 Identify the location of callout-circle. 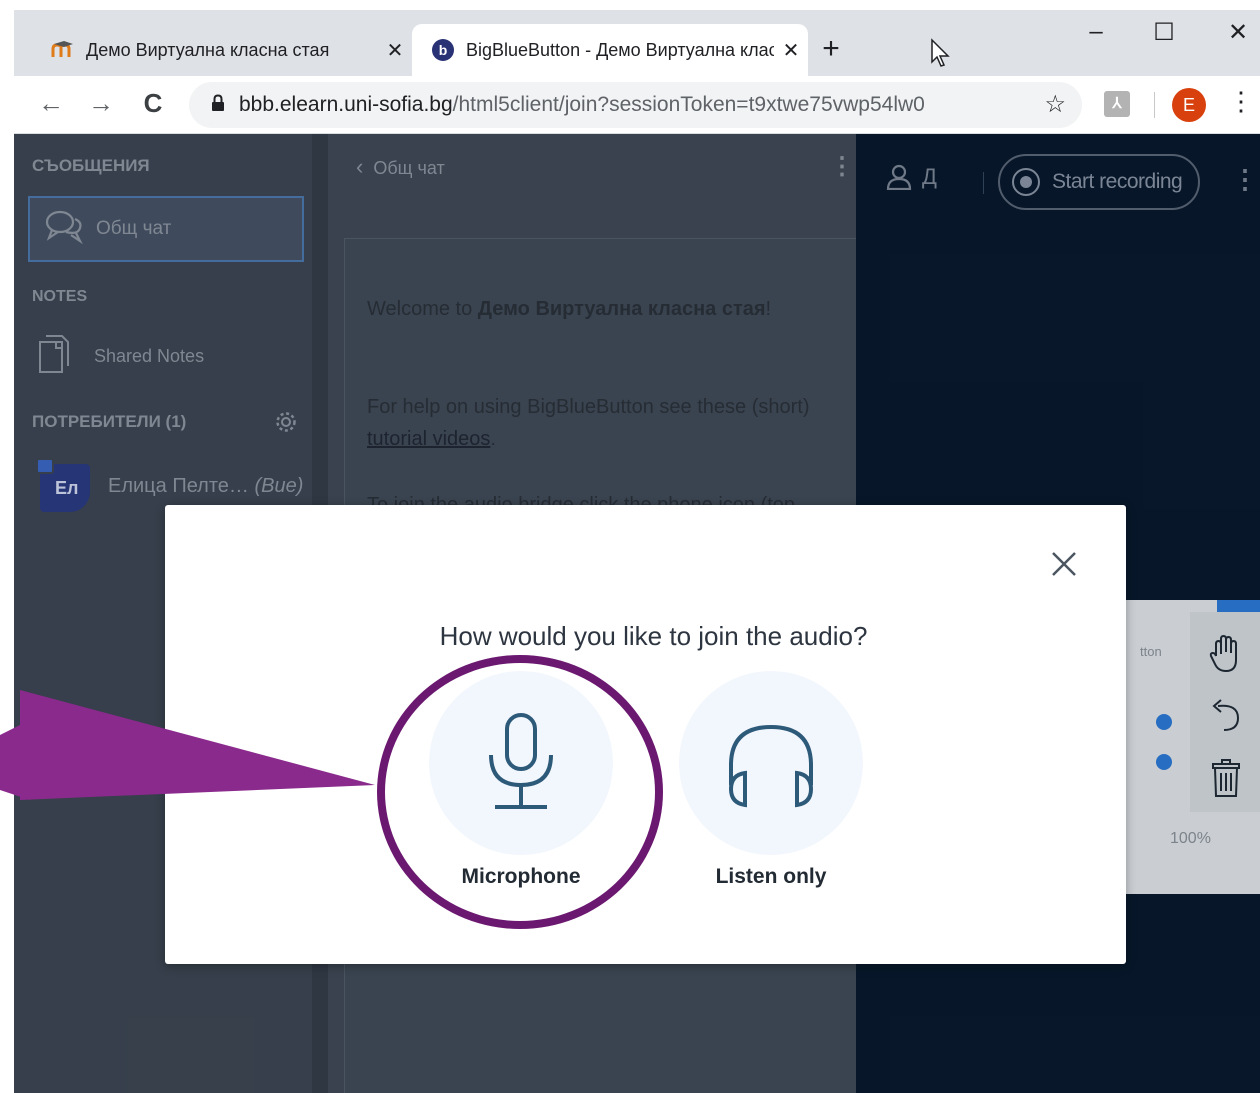
(520, 792).